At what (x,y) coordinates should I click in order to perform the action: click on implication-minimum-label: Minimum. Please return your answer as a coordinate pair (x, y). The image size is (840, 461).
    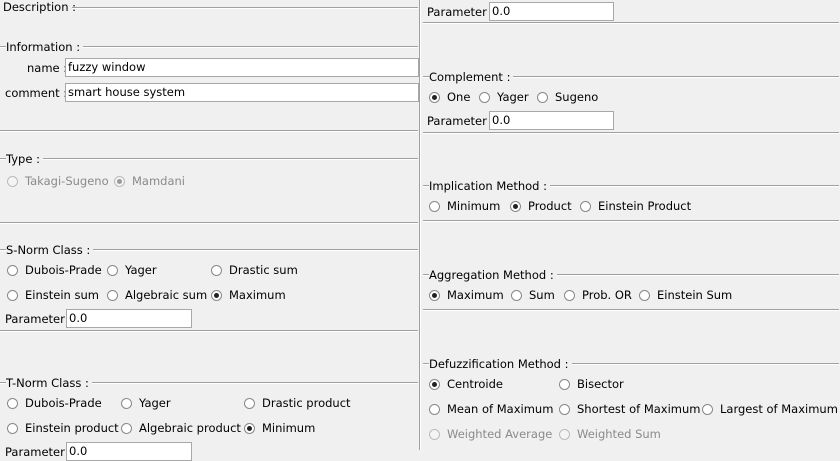
    Looking at the image, I should click on (474, 206).